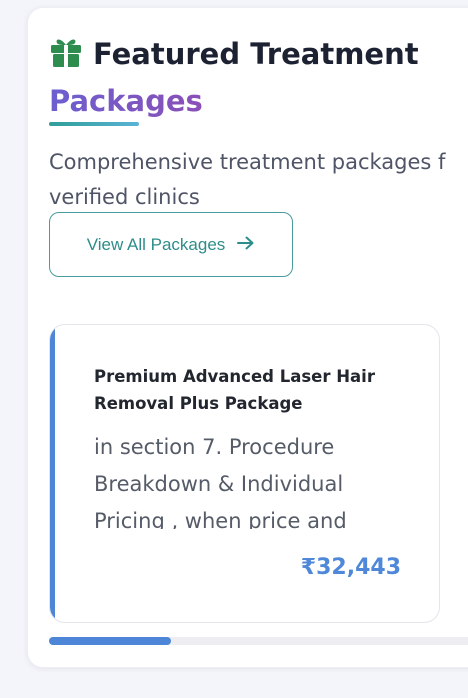 The height and width of the screenshot is (698, 468). I want to click on view-all-packages-button: View All Packages, so click(171, 244).